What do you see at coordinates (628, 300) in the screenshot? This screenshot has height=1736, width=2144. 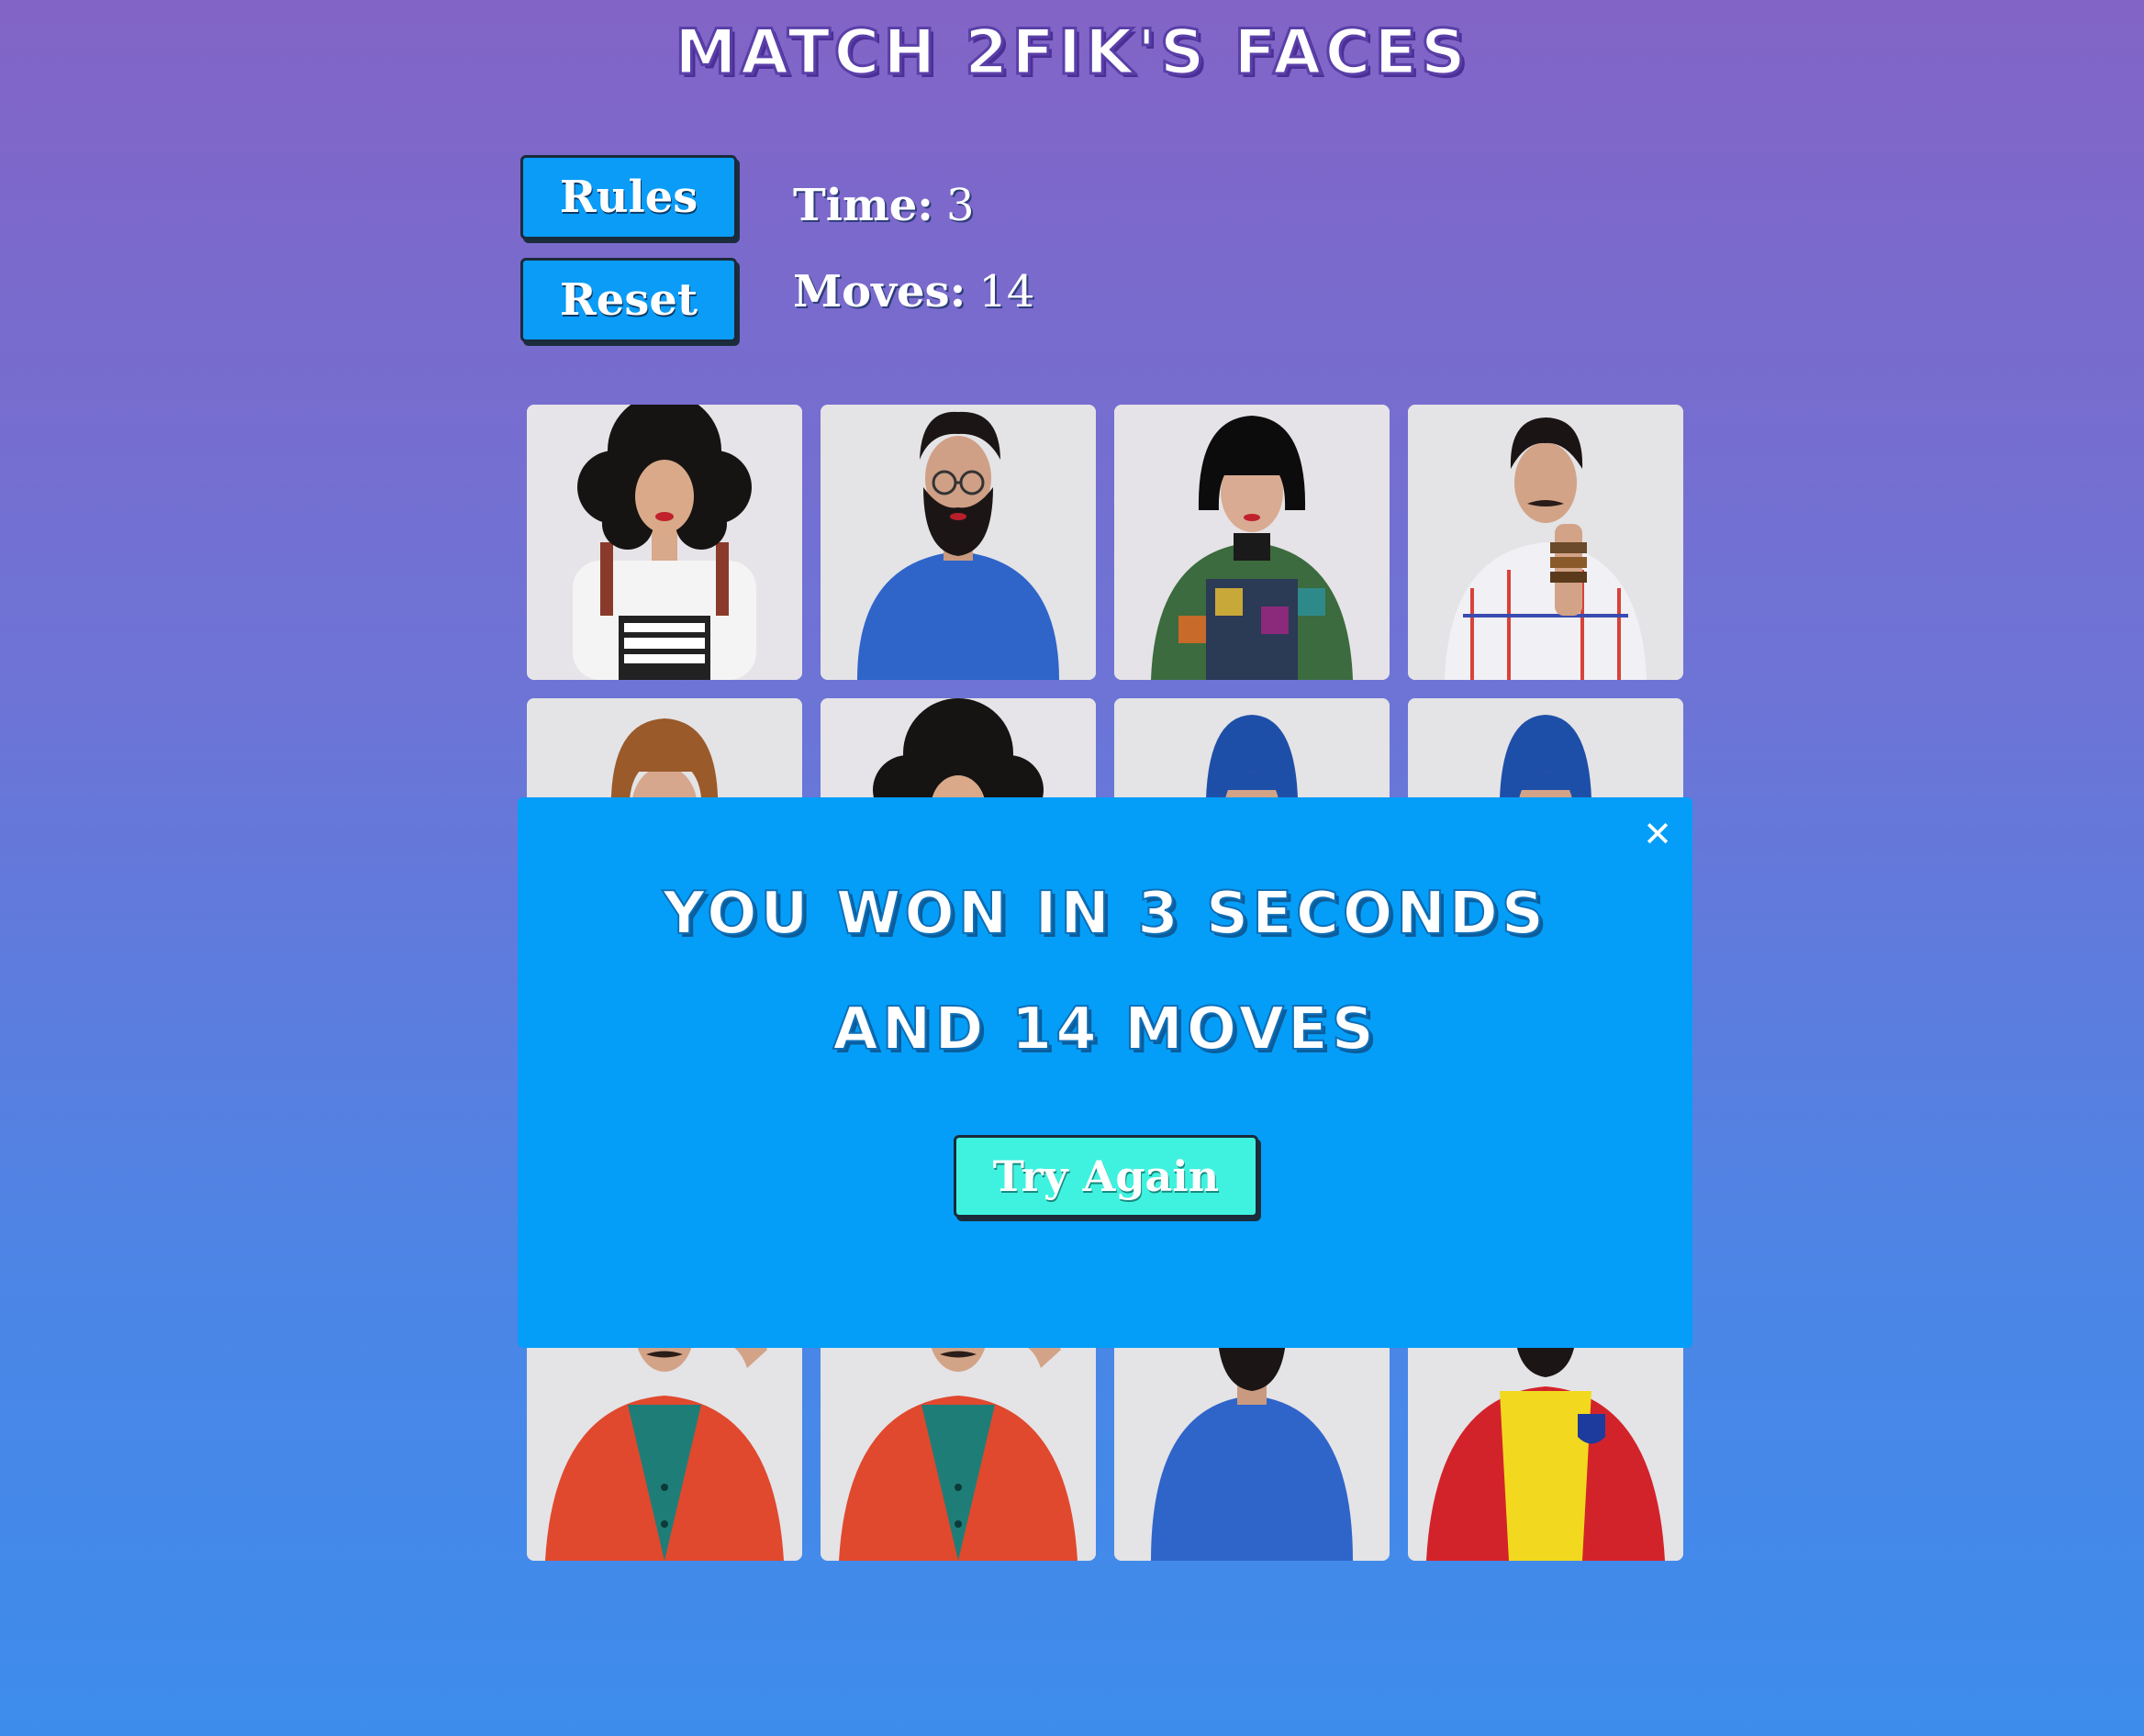 I see `reset-button: Reset` at bounding box center [628, 300].